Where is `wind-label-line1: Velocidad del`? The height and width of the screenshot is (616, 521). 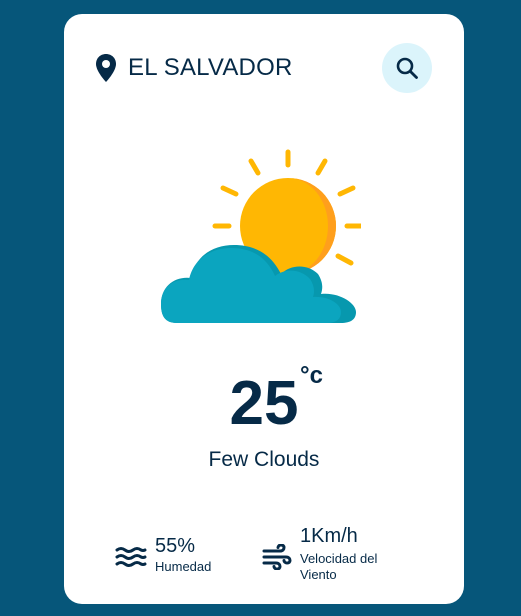 wind-label-line1: Velocidad del is located at coordinates (339, 558).